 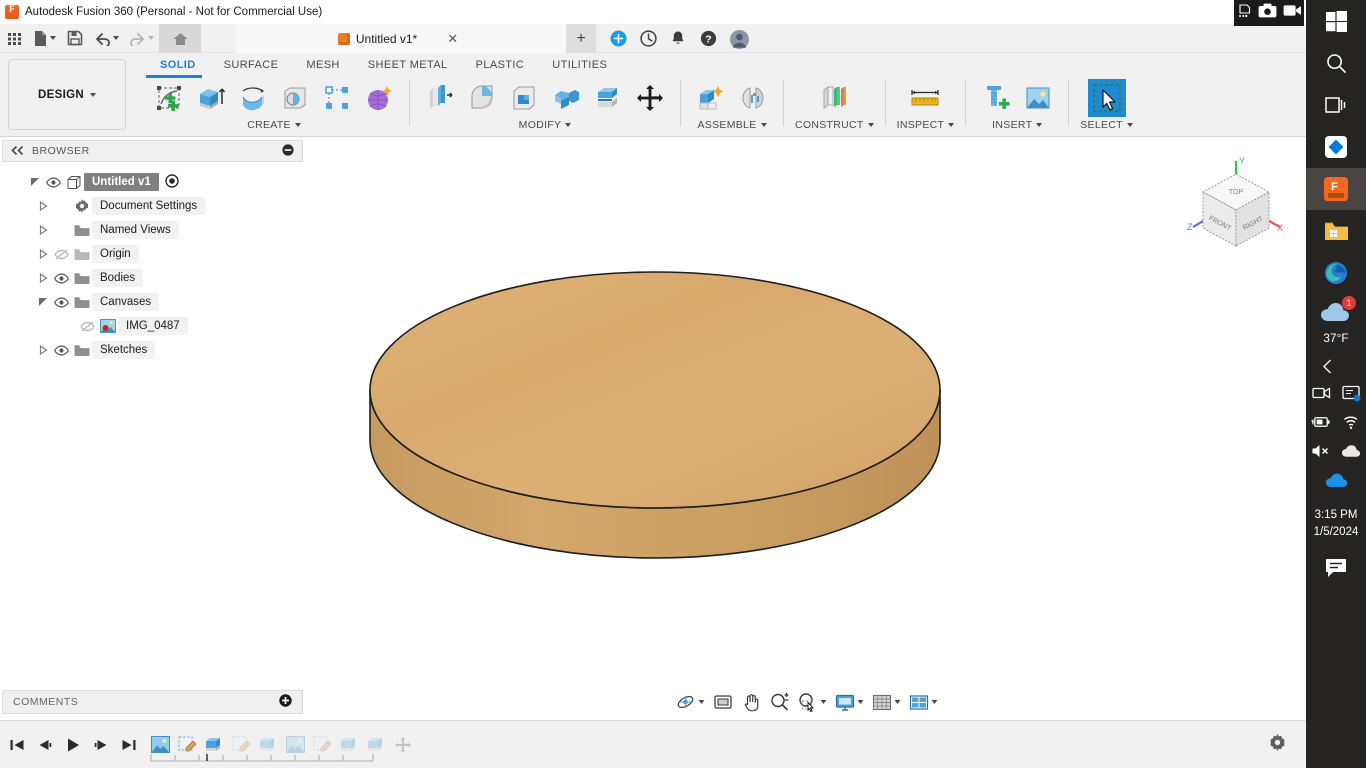 I want to click on select-tool, so click(x=1106, y=98).